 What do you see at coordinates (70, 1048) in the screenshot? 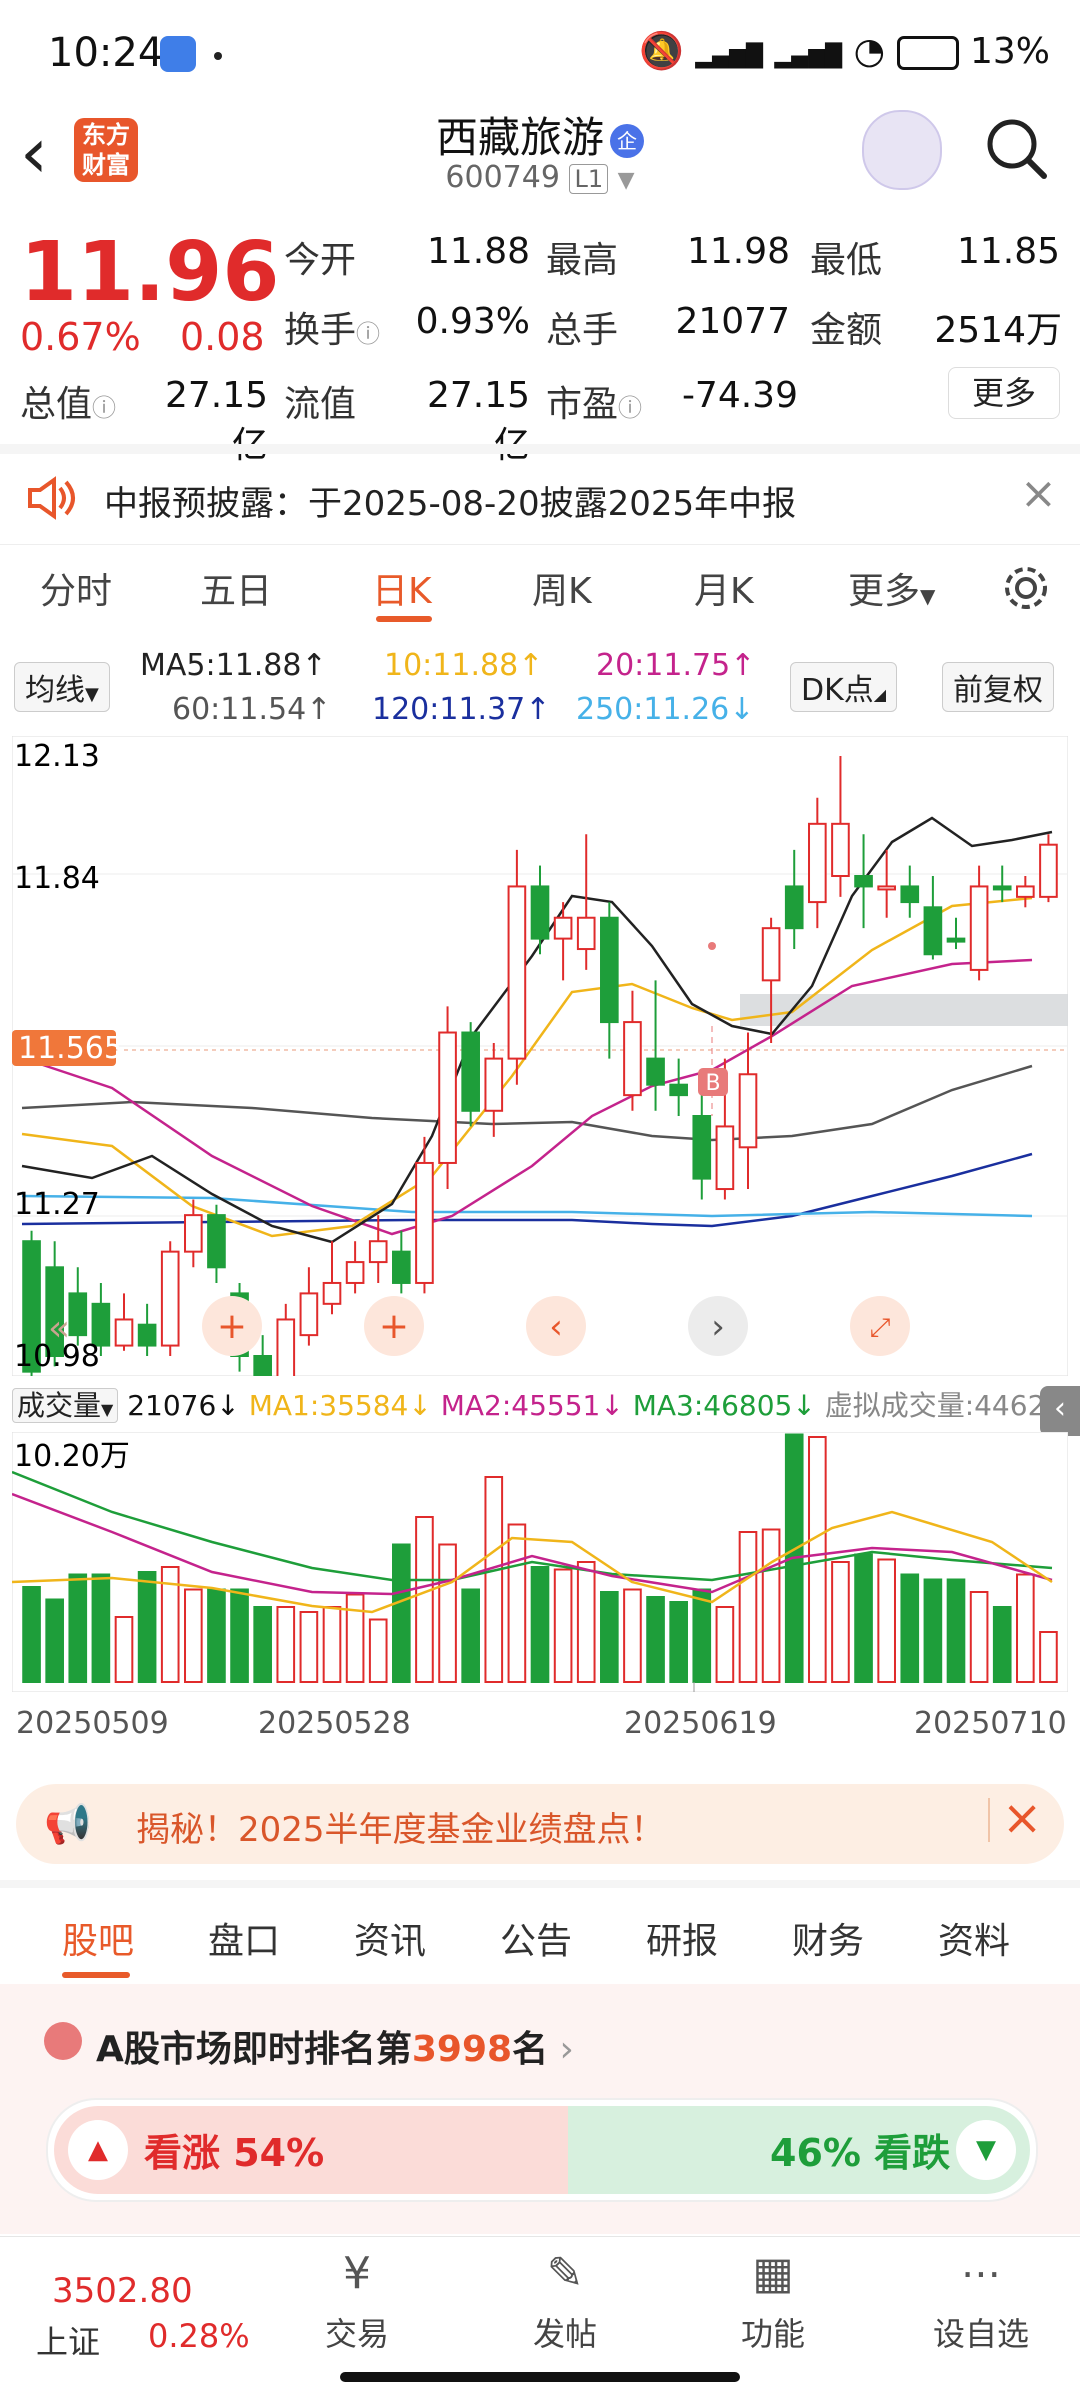
I see `current-price-axis-label: 11.565` at bounding box center [70, 1048].